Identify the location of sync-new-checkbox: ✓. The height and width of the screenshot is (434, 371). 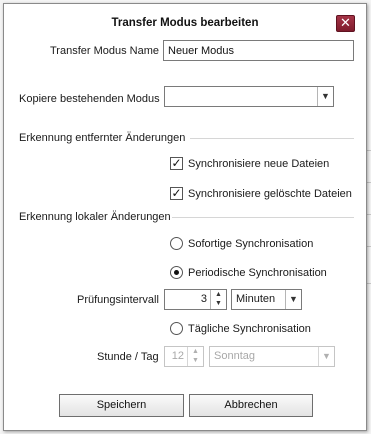
(176, 163).